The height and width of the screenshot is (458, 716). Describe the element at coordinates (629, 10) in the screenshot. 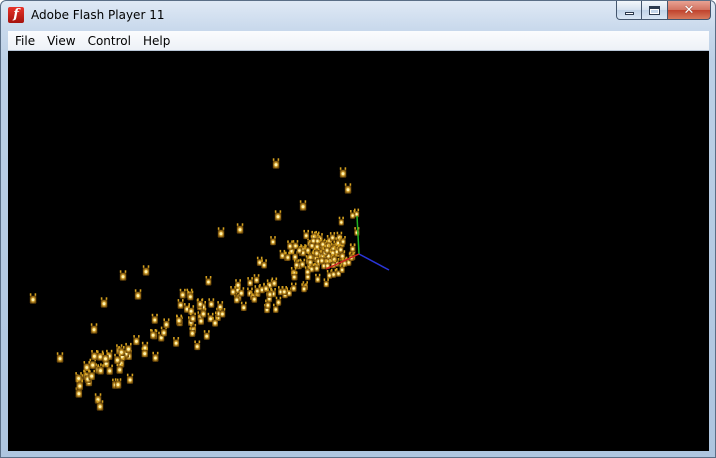

I see `minimize-button` at that location.